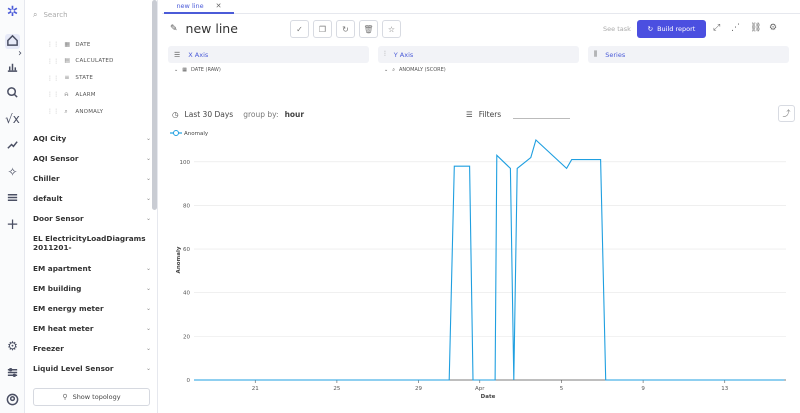 Image resolution: width=800 pixels, height=413 pixels. I want to click on link-icon: ⛓, so click(755, 28).